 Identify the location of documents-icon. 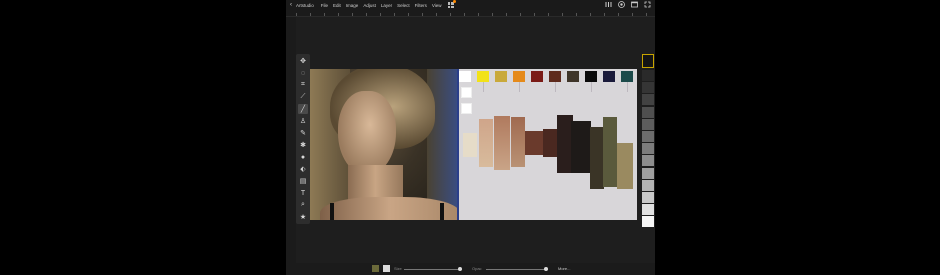
(451, 4).